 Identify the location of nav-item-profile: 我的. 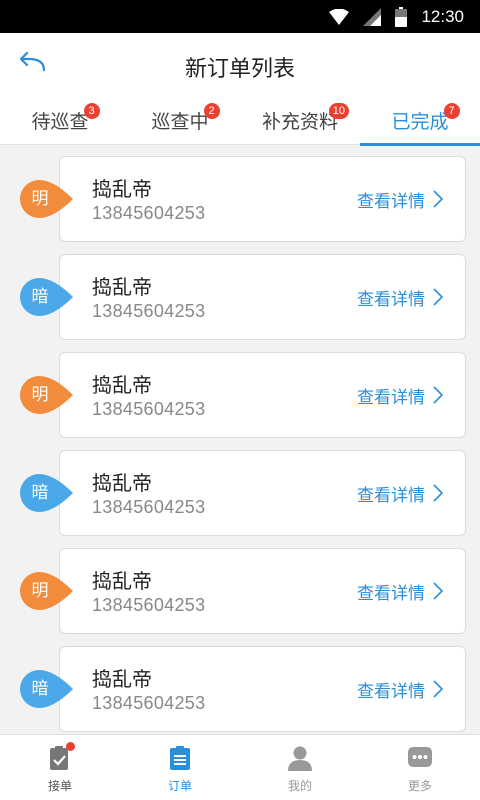
(300, 767).